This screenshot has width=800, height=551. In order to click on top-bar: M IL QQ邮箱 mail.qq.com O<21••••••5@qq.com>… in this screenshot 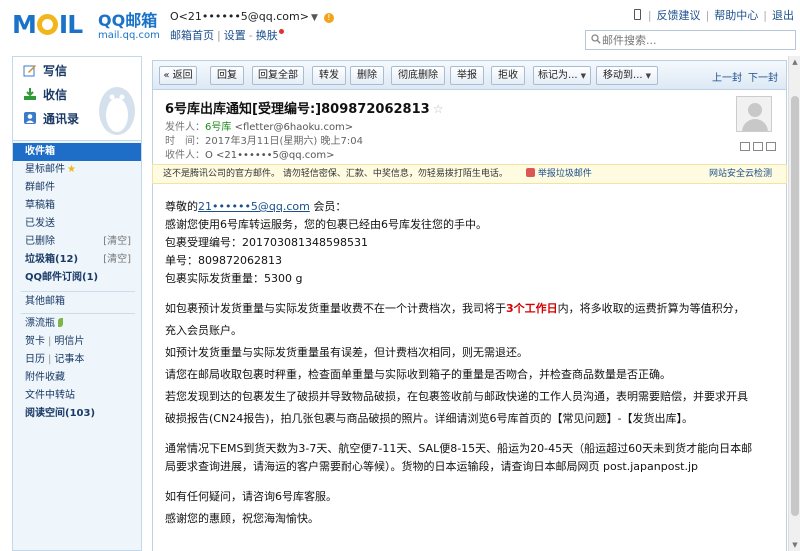, I will do `click(400, 26)`.